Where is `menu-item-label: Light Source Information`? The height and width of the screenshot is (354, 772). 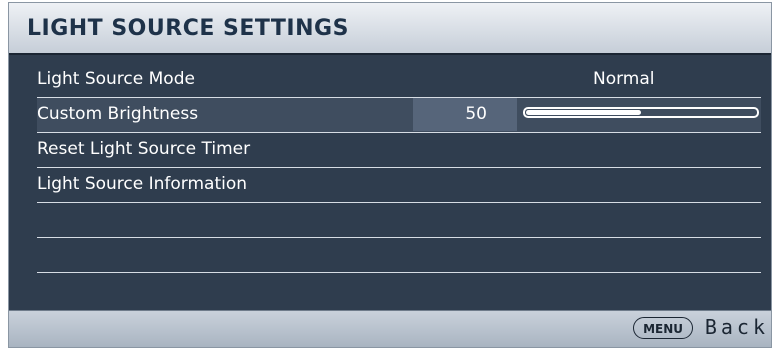 menu-item-label: Light Source Information is located at coordinates (142, 184).